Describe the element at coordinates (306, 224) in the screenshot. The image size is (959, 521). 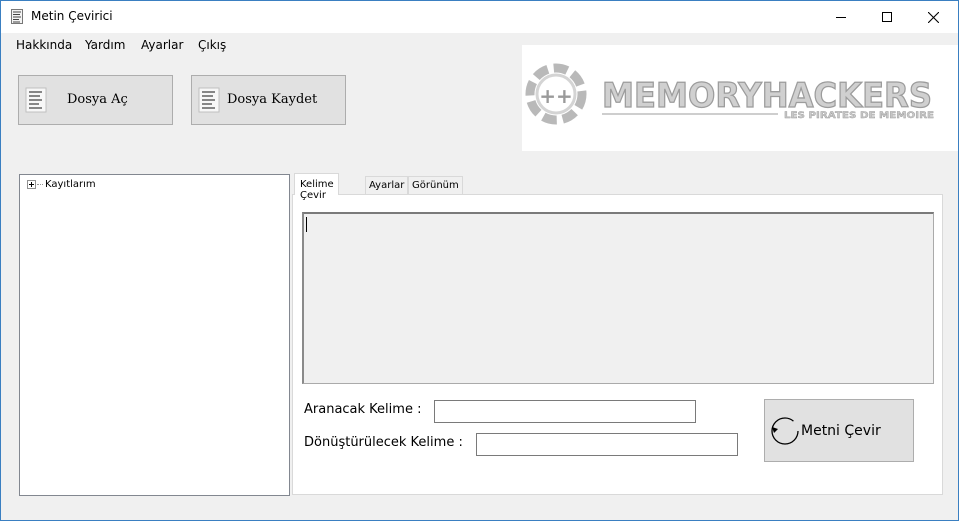
I see `text-caret` at that location.